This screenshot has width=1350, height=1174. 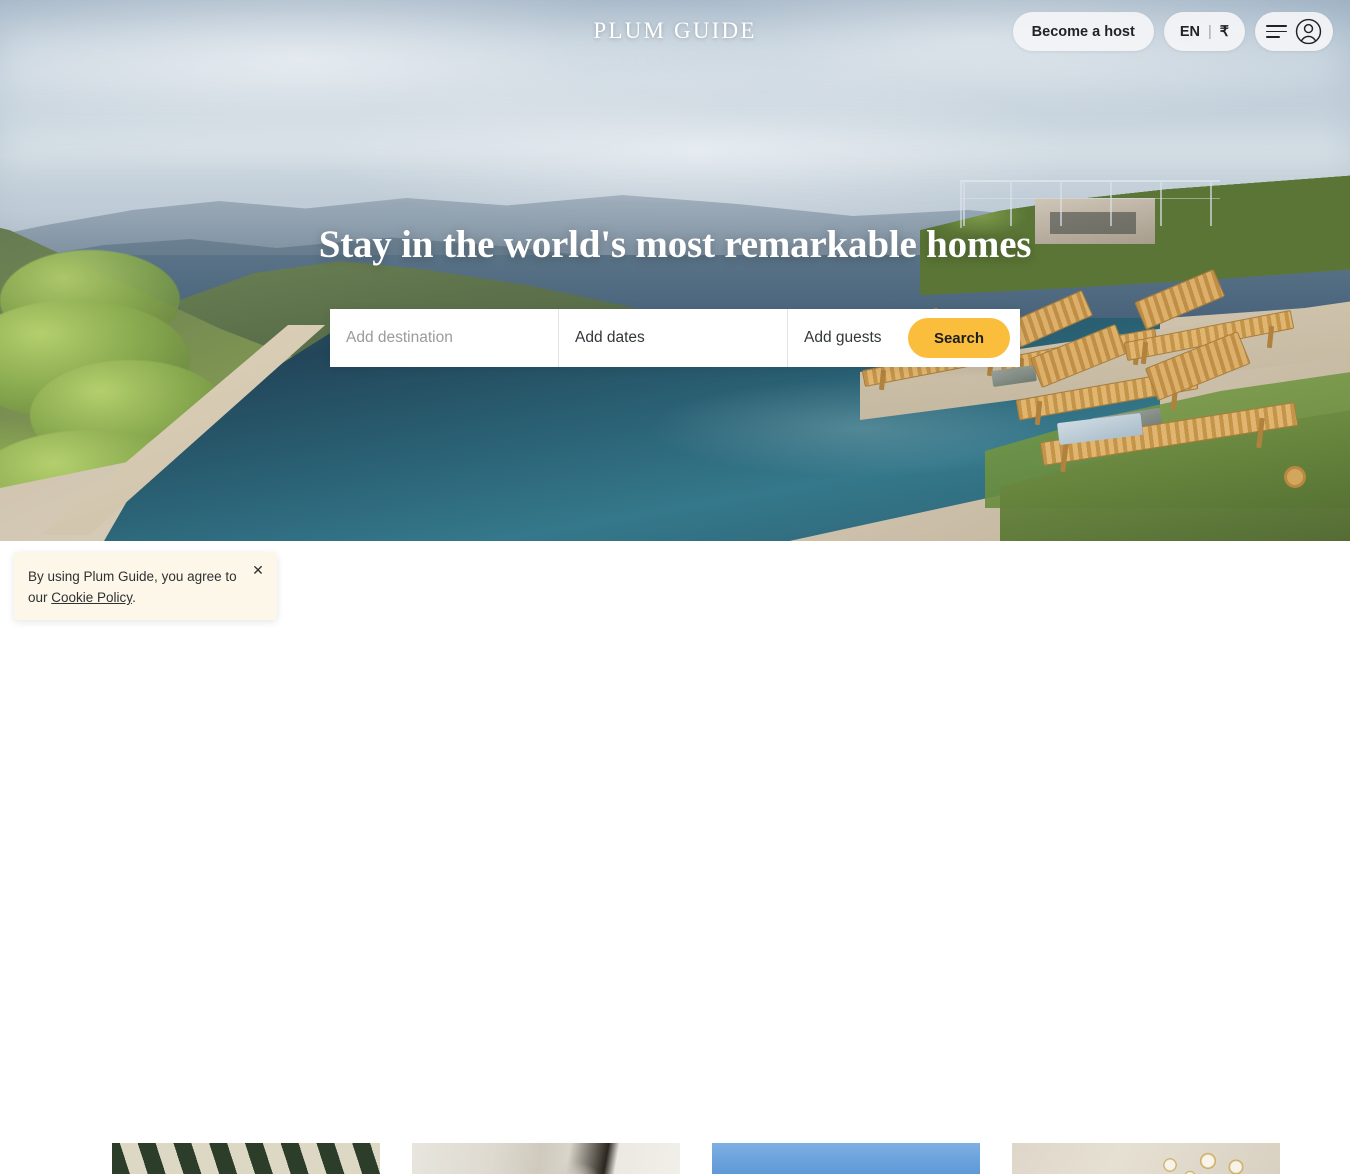 What do you see at coordinates (1090, 204) in the screenshot?
I see `hero-glass-railing` at bounding box center [1090, 204].